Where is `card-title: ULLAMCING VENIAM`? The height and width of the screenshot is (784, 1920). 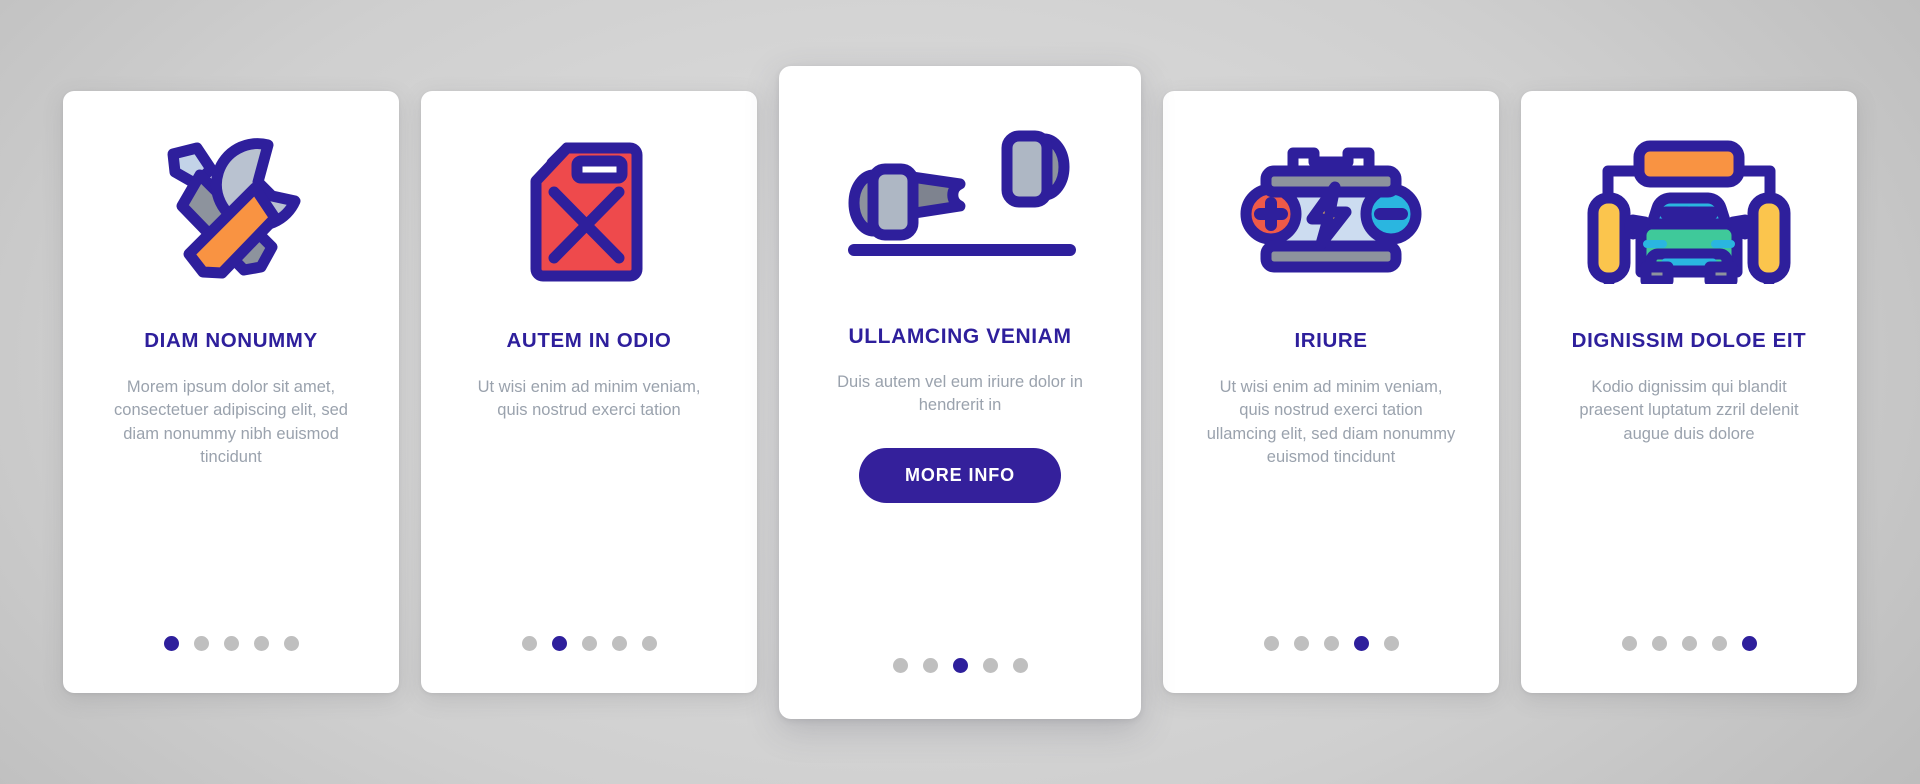 card-title: ULLAMCING VENIAM is located at coordinates (960, 336).